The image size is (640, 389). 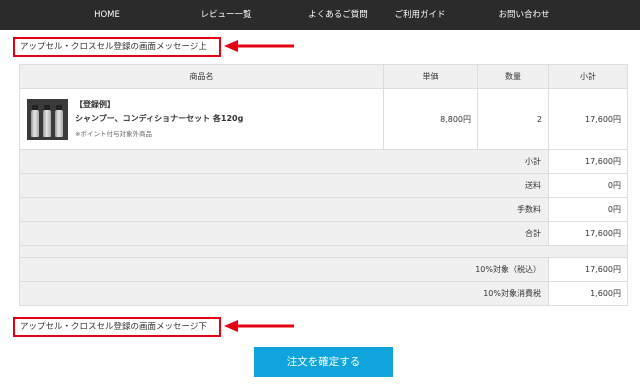 What do you see at coordinates (513, 76) in the screenshot?
I see `header-quantity: 数量` at bounding box center [513, 76].